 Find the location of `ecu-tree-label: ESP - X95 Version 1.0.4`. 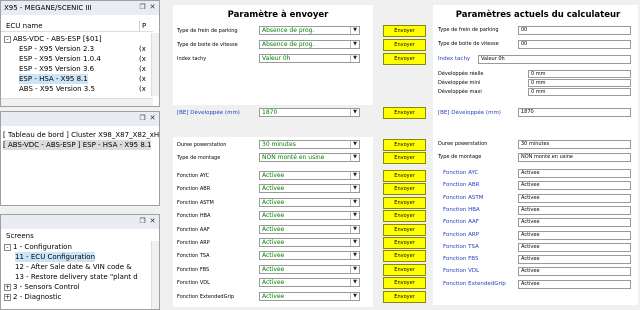

ecu-tree-label: ESP - X95 Version 1.0.4 is located at coordinates (60, 59).